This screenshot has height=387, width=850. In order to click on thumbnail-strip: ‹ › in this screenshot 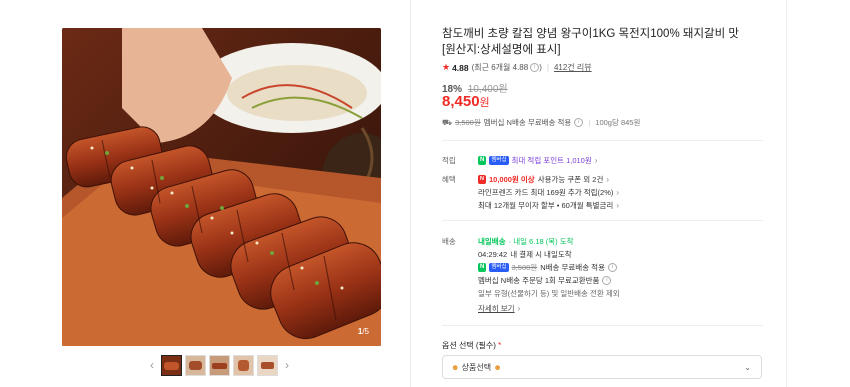, I will do `click(219, 365)`.